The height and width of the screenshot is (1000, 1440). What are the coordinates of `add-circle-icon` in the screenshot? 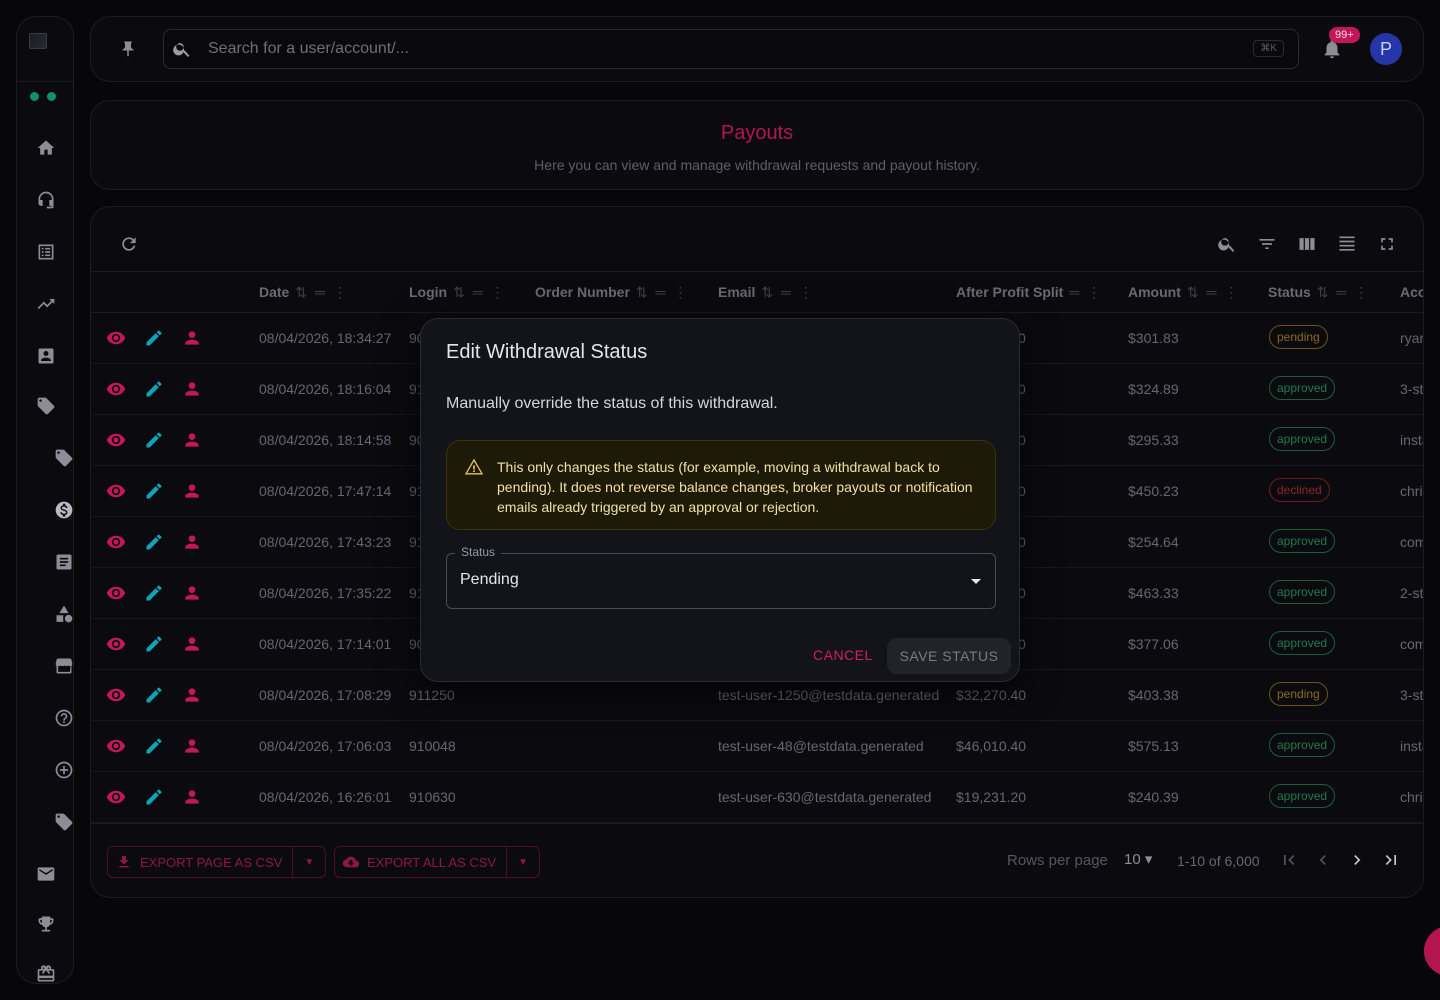 It's located at (64, 770).